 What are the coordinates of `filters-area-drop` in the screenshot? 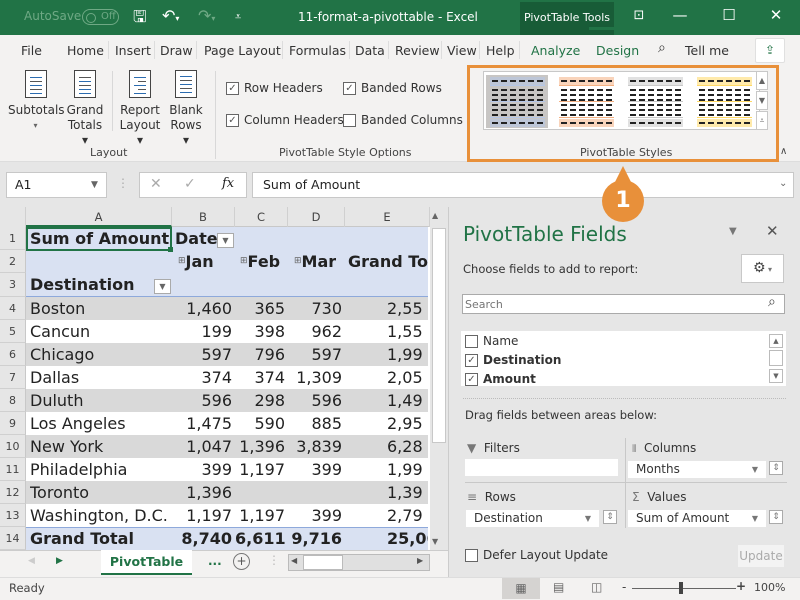 It's located at (541, 467).